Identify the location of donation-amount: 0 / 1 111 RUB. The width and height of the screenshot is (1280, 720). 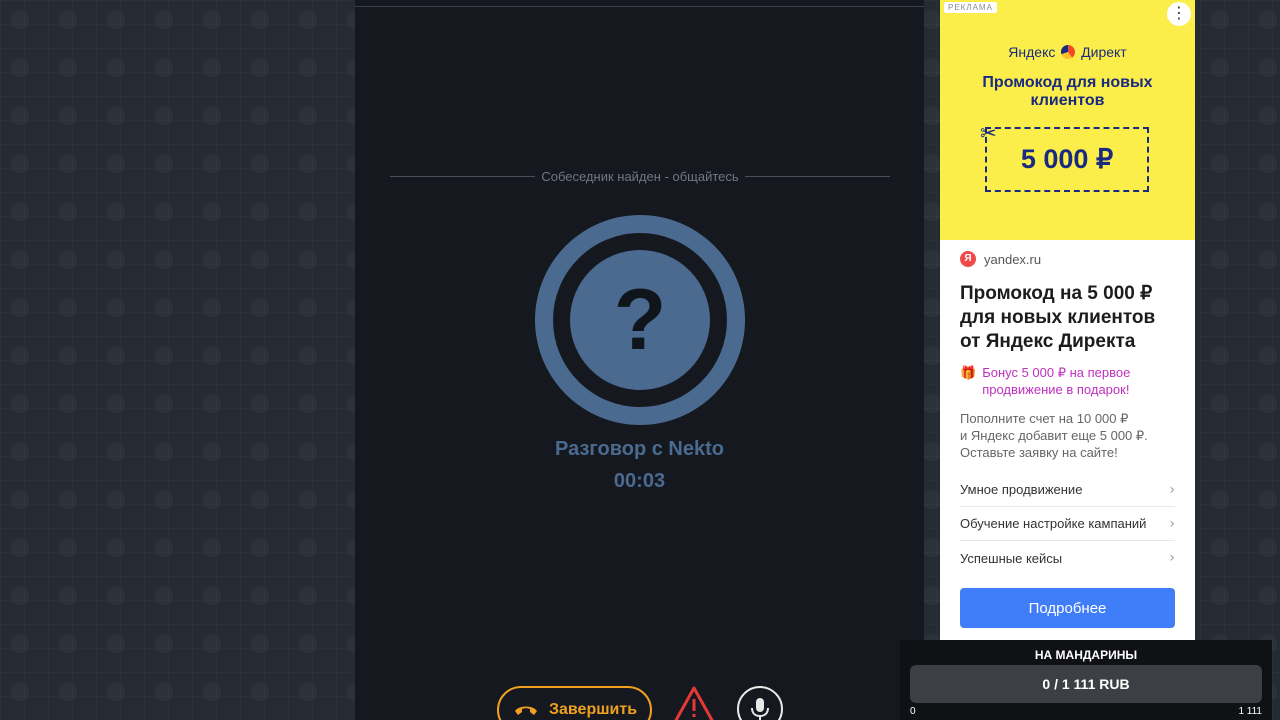
(1086, 684).